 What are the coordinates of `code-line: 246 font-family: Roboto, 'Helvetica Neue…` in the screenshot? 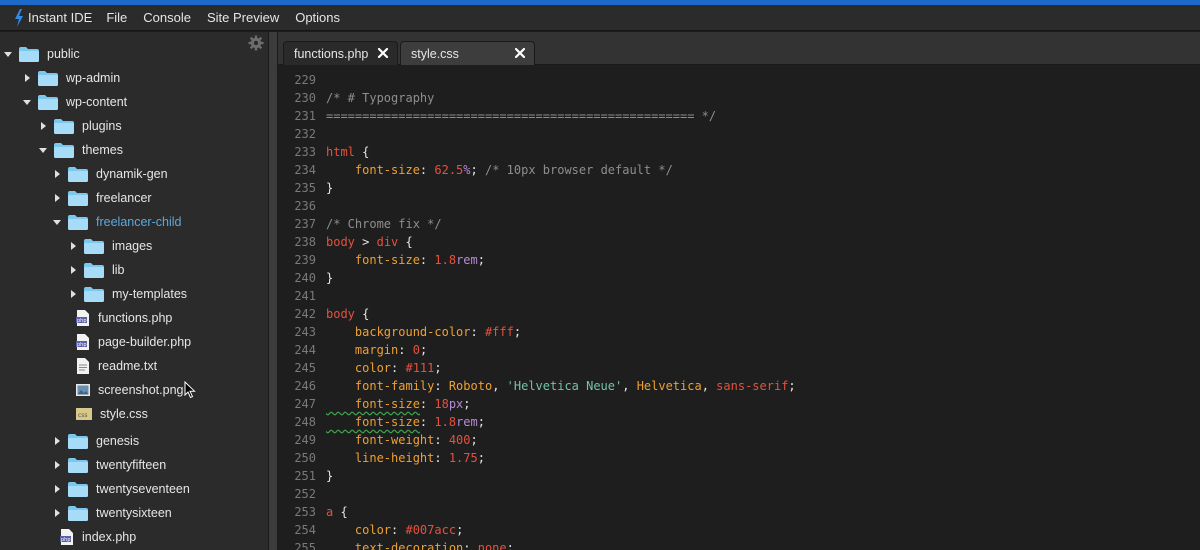 It's located at (739, 386).